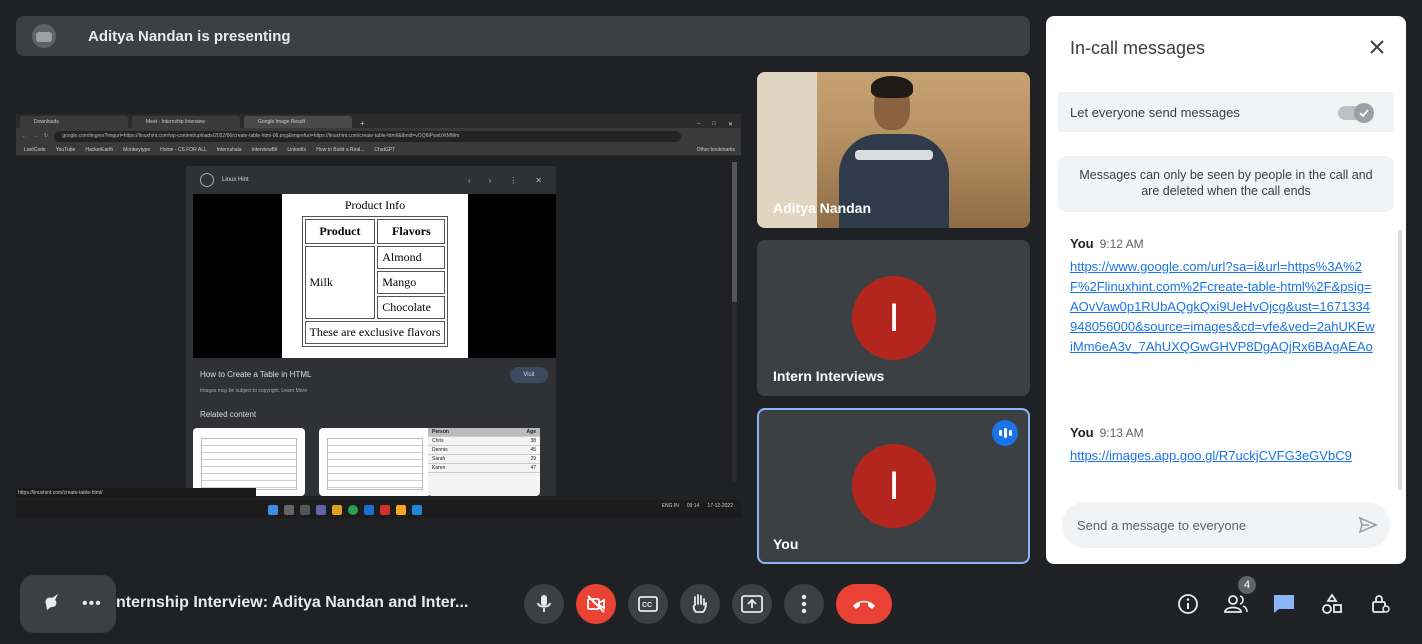  I want to click on image-caption: How to Create a Table in HTML, so click(256, 374).